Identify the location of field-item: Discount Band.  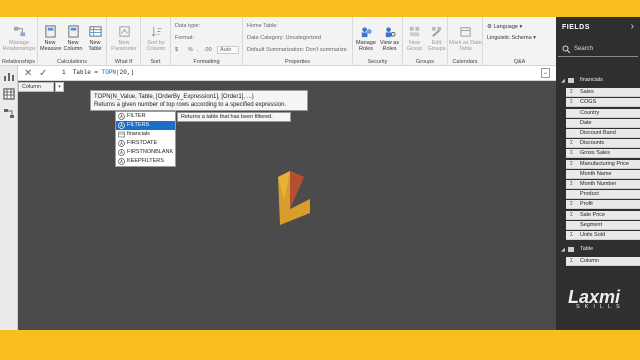
(598, 134).